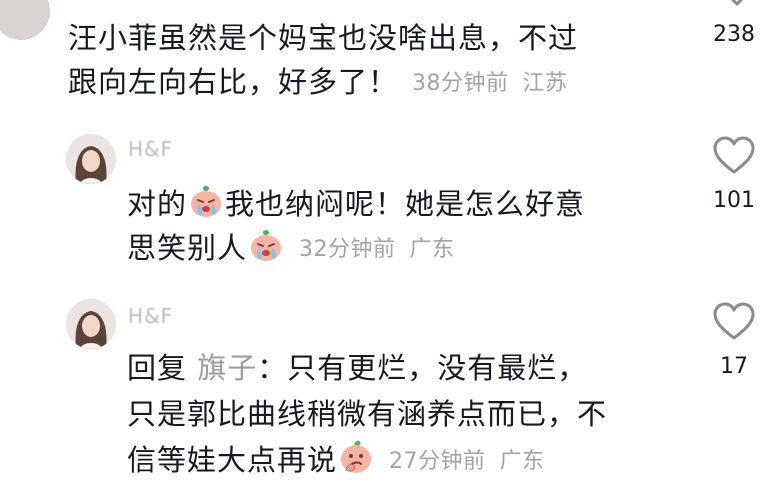 This screenshot has width=762, height=486. I want to click on reply-text: 信等娃大点再说 27分钟前 广东, so click(336, 461).